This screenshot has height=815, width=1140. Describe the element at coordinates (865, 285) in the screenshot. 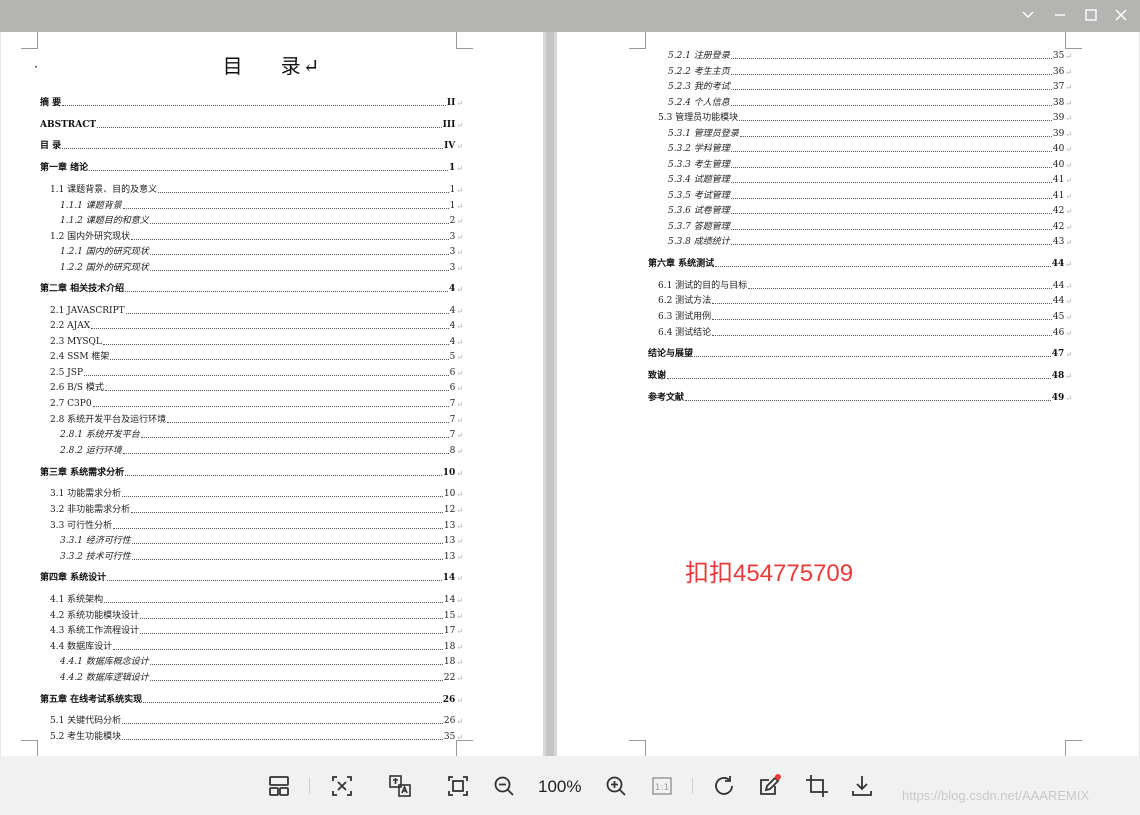

I see `toc-entry: 6.1 测试的目的与目标 44 ↵` at that location.